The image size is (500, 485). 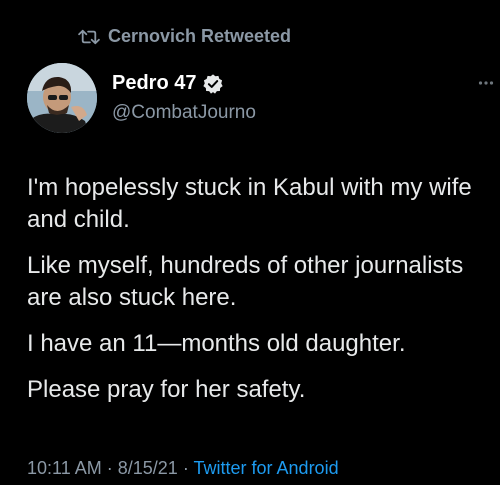 What do you see at coordinates (89, 36) in the screenshot?
I see `retweet-icon` at bounding box center [89, 36].